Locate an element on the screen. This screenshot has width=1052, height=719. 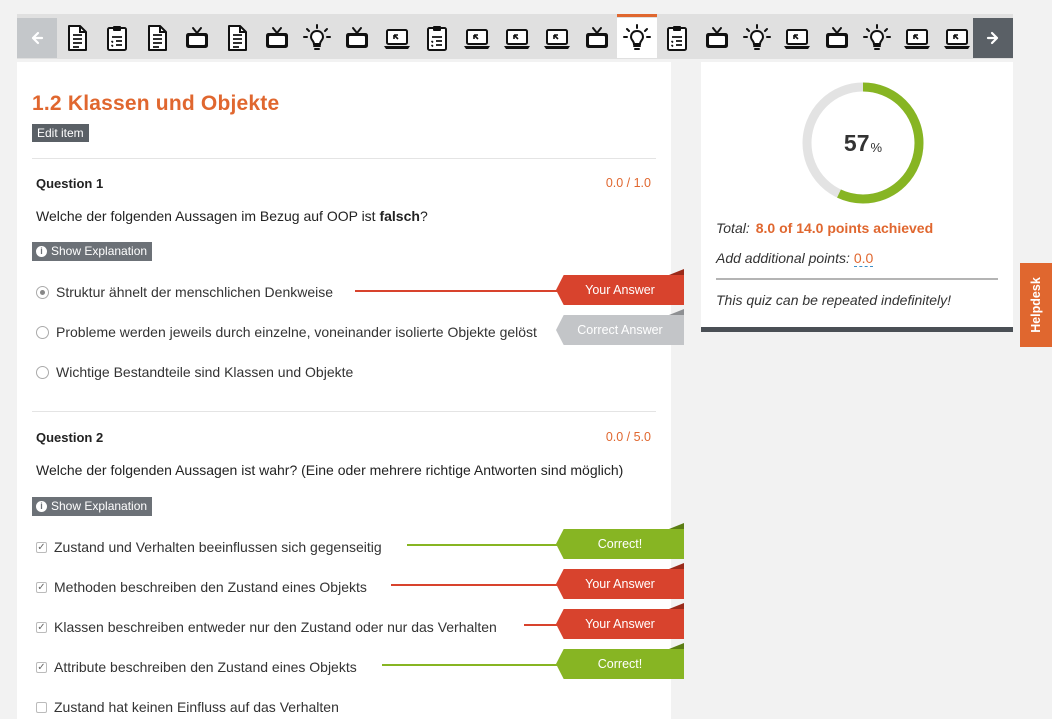
additional-points-input: 0.0 is located at coordinates (863, 258).